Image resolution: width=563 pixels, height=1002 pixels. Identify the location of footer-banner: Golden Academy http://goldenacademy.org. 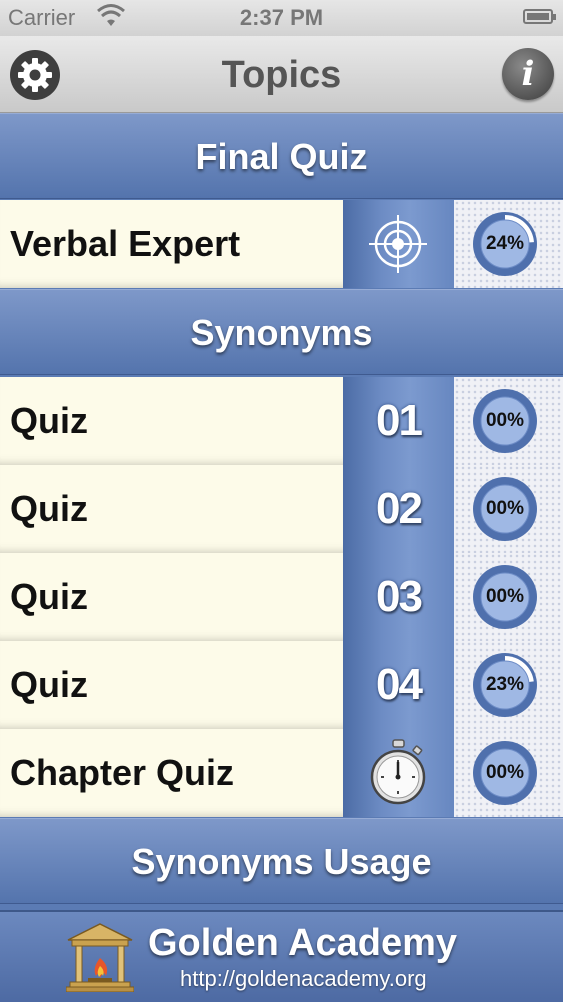
(281, 956).